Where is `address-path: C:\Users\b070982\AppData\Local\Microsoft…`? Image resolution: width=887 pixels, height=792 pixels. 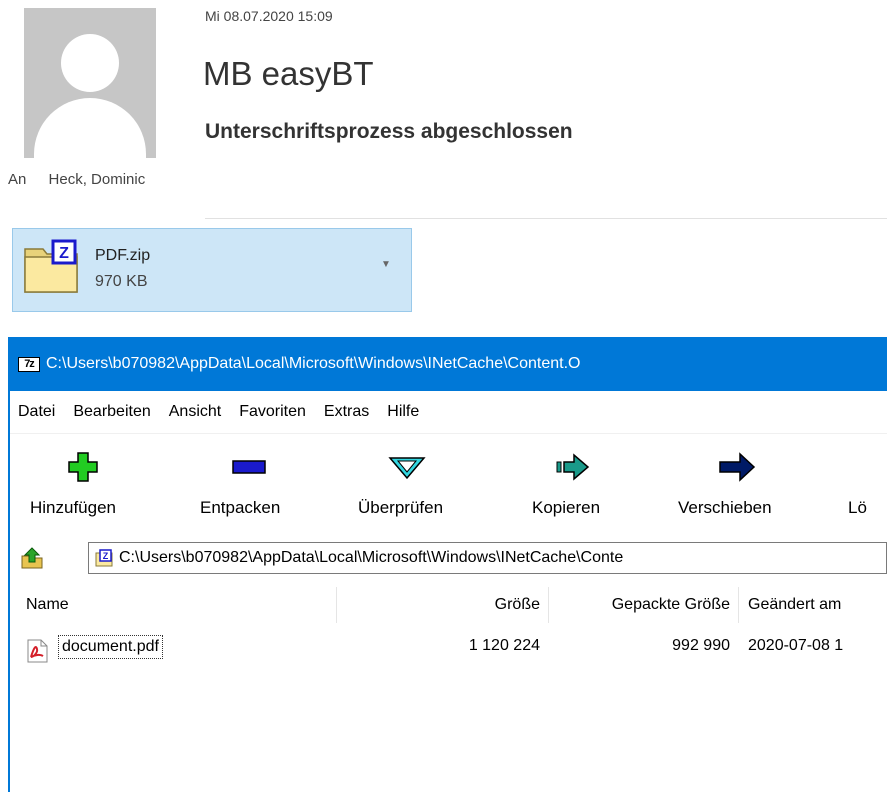
address-path: C:\Users\b070982\AppData\Local\Microsoft… is located at coordinates (371, 557).